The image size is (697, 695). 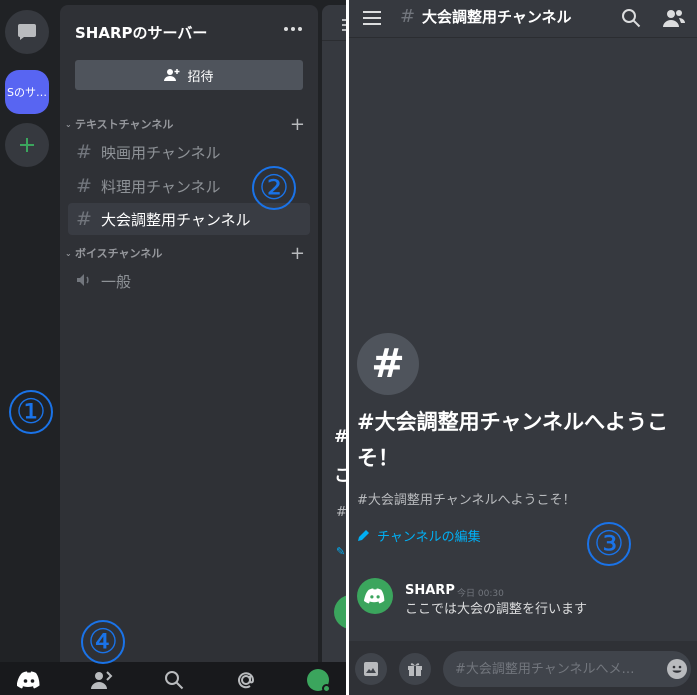 What do you see at coordinates (372, 18) in the screenshot?
I see `menu-icon` at bounding box center [372, 18].